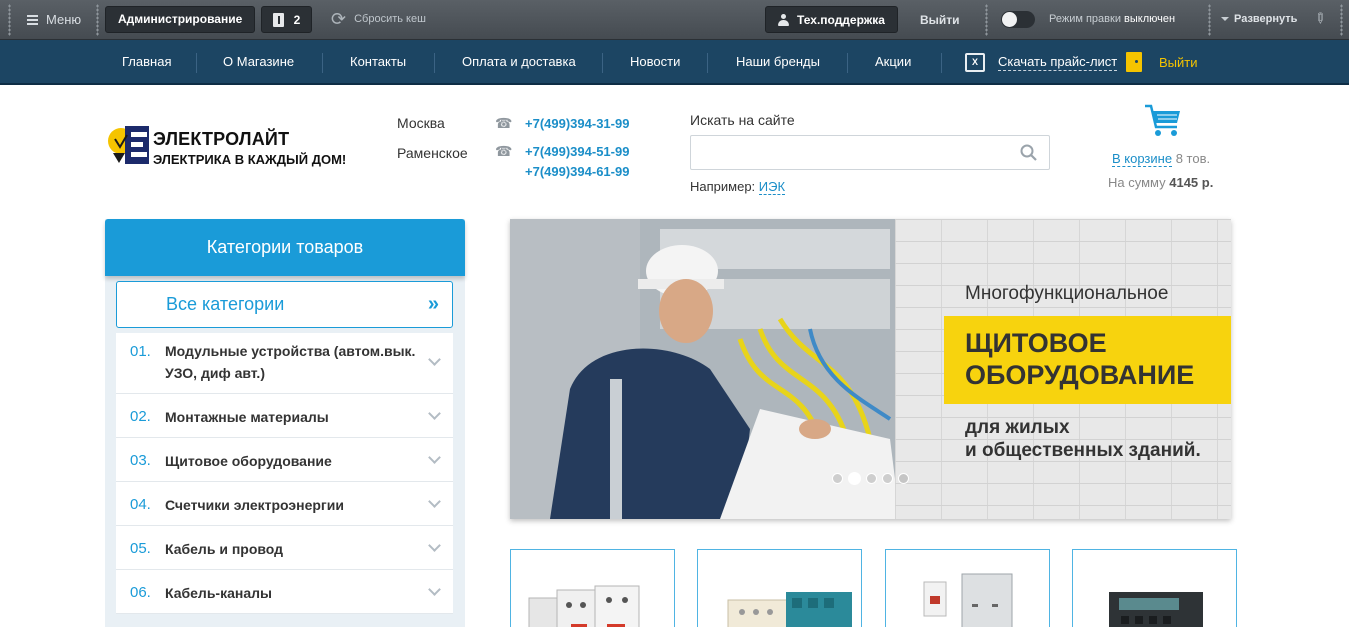  Describe the element at coordinates (1028, 152) in the screenshot. I see `search-icon` at that location.